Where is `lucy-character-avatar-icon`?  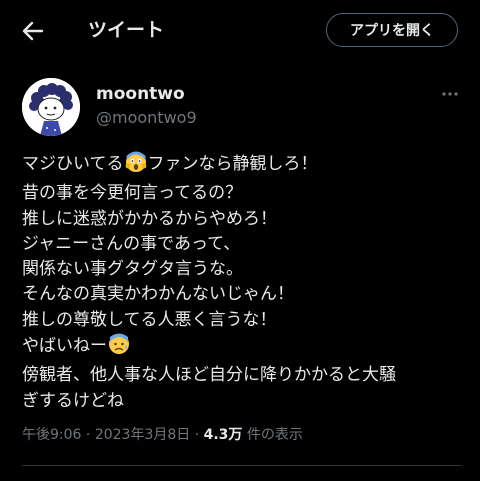
lucy-character-avatar-icon is located at coordinates (51, 107).